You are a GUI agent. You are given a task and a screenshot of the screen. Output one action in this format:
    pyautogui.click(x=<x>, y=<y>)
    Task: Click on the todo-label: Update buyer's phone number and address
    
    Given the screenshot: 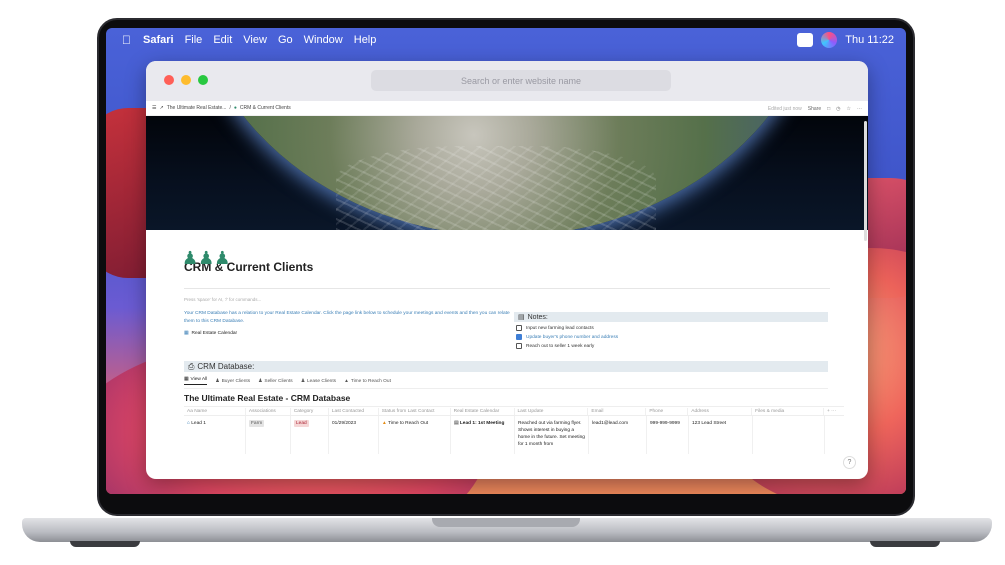 What is the action you would take?
    pyautogui.click(x=572, y=337)
    